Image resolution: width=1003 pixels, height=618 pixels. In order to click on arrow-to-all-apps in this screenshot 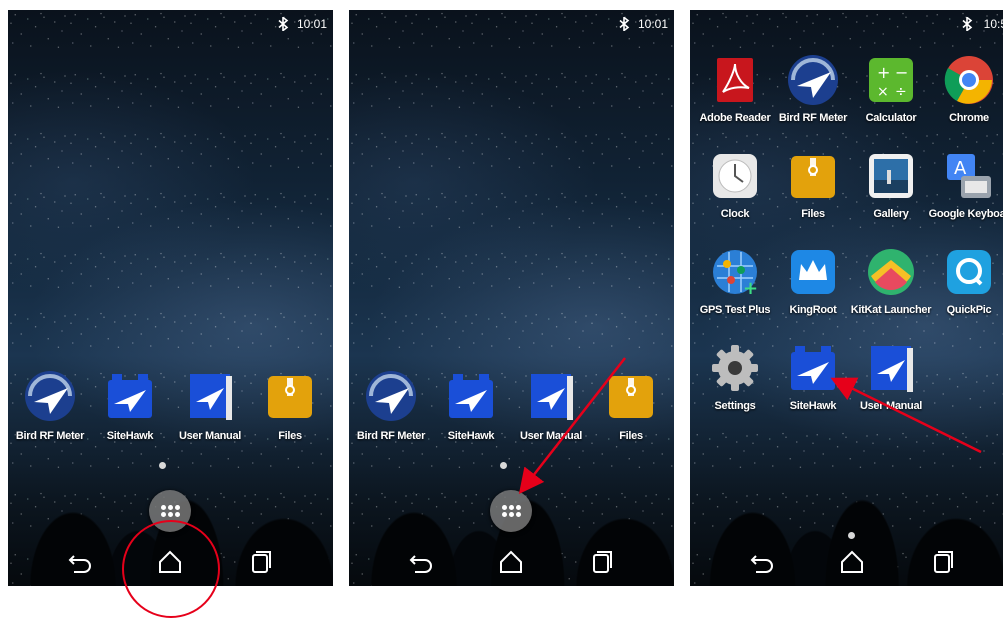, I will do `click(572, 425)`.